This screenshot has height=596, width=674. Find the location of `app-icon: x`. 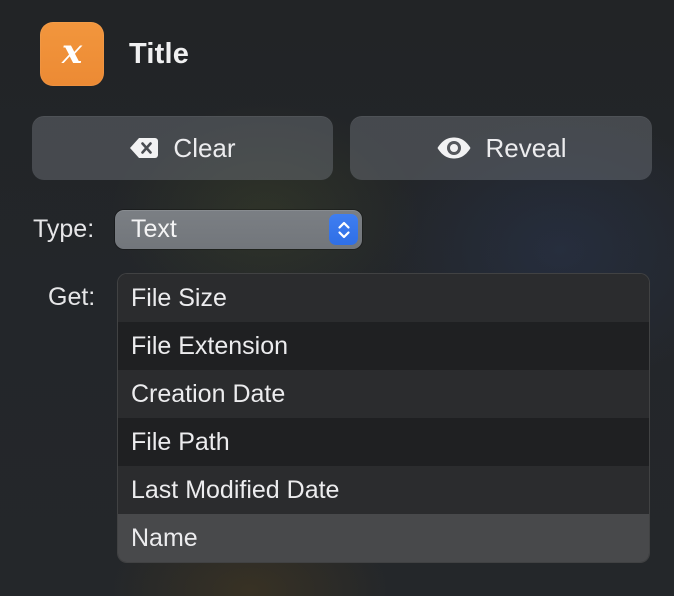

app-icon: x is located at coordinates (72, 54).